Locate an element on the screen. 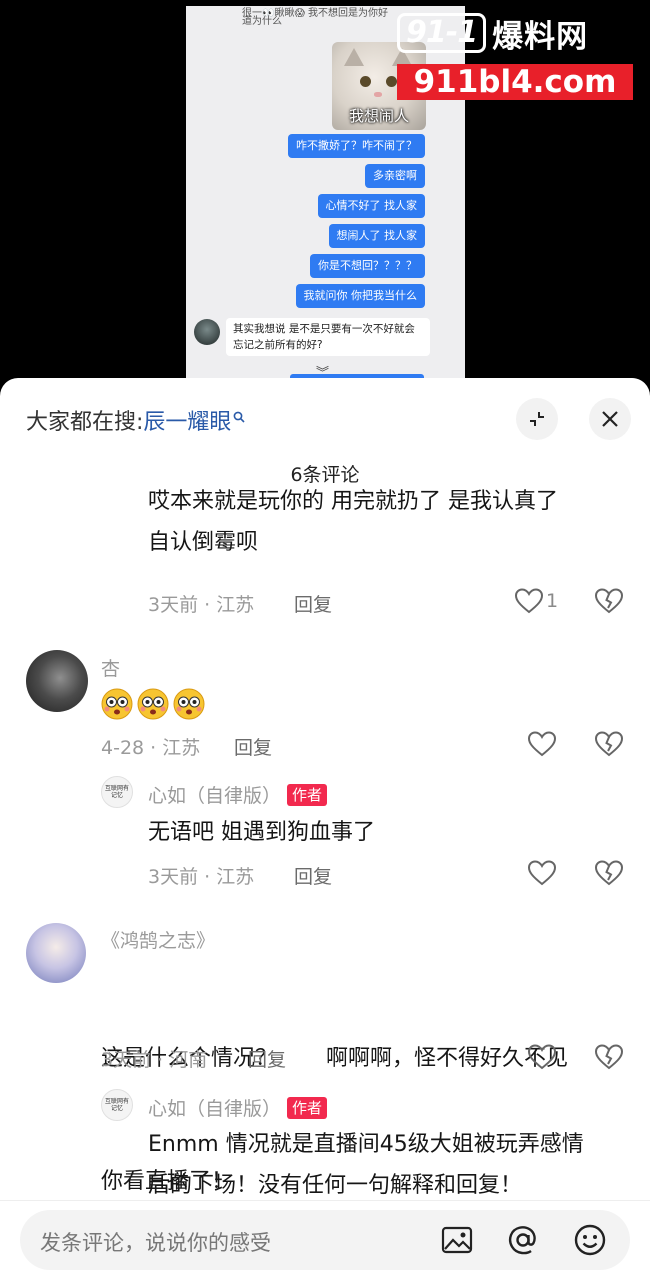  comment-input-bar: 发条评论，说说你的感受 is located at coordinates (325, 1240).